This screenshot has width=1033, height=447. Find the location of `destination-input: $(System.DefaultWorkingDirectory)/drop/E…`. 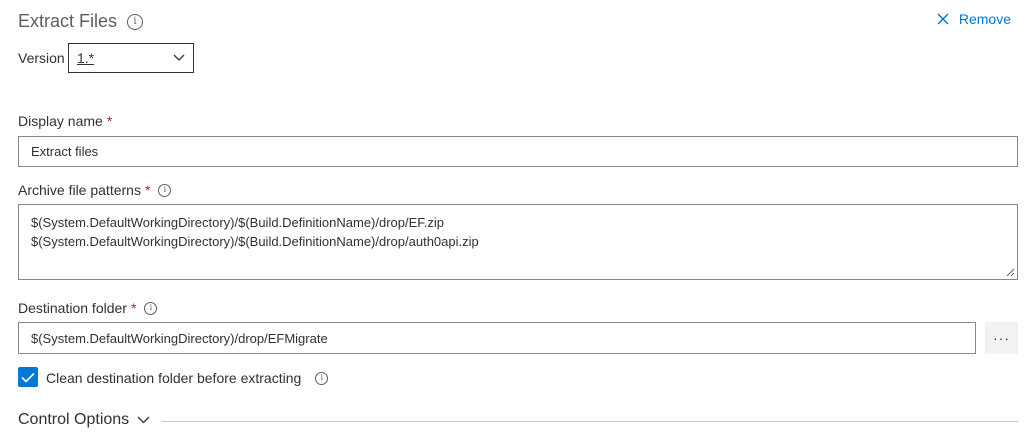

destination-input: $(System.DefaultWorkingDirectory)/drop/E… is located at coordinates (497, 338).